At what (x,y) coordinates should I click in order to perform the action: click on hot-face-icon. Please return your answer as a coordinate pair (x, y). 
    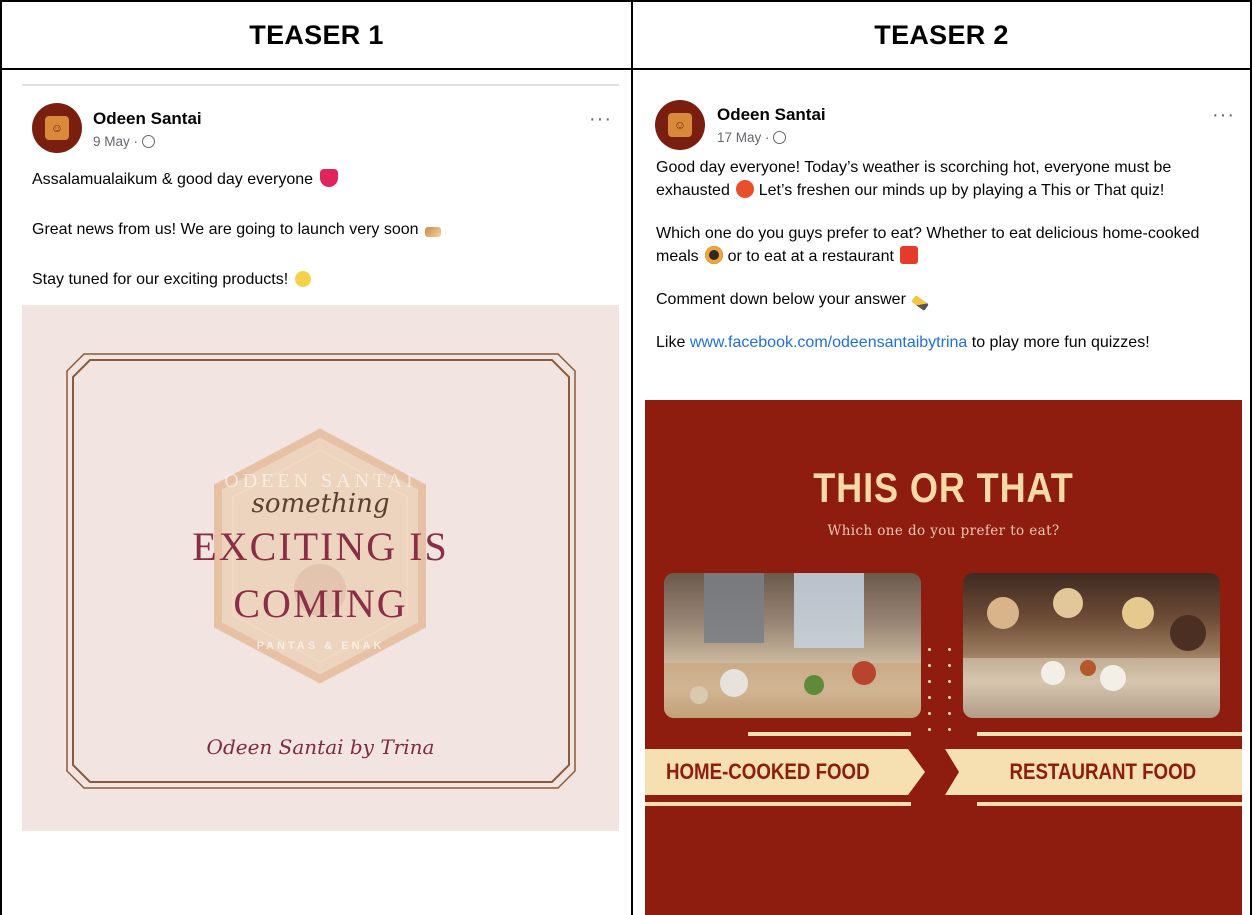
    Looking at the image, I should click on (745, 189).